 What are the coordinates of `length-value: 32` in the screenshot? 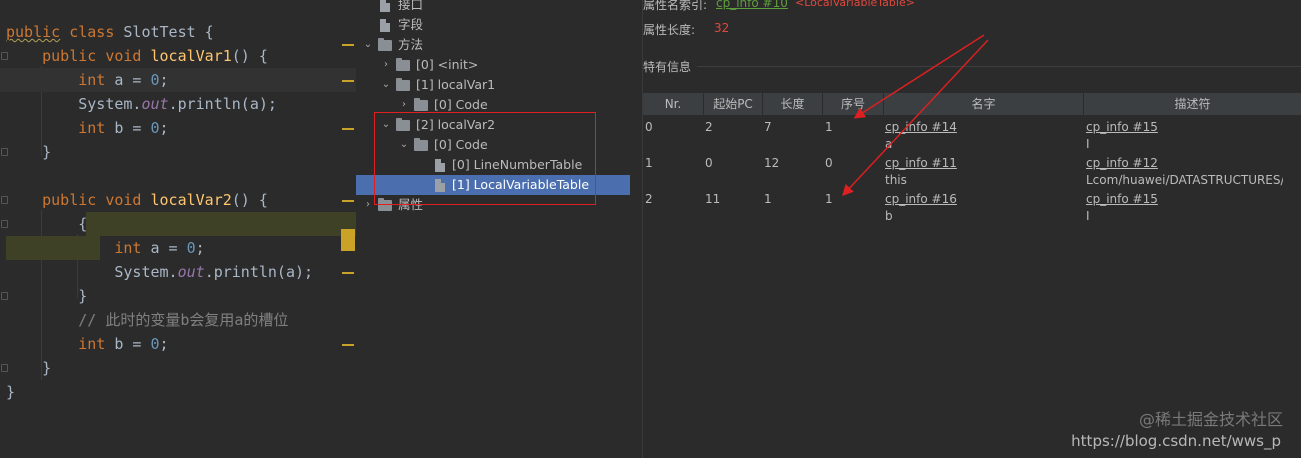 It's located at (722, 28).